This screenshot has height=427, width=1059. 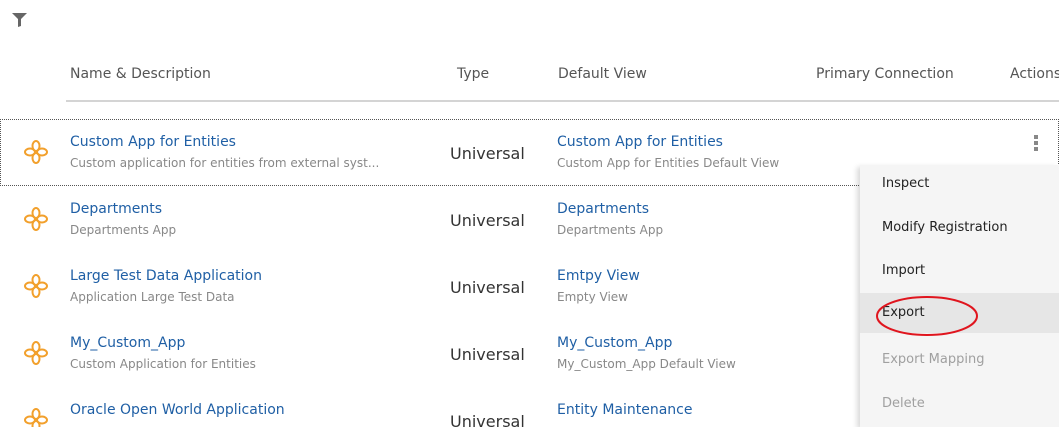 I want to click on default-view-description: Custom App for Entities Default View, so click(x=668, y=163).